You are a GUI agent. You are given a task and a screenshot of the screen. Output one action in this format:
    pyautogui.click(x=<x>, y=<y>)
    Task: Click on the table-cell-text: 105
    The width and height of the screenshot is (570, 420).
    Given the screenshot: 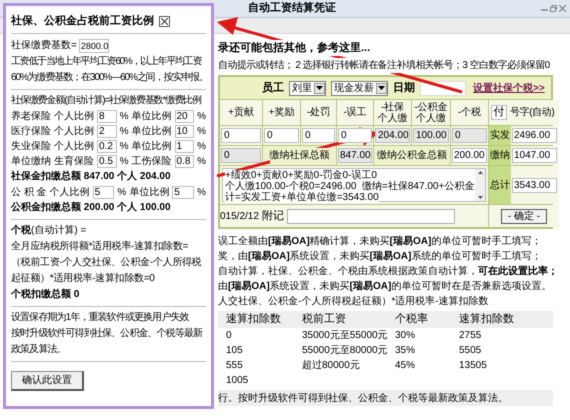 What is the action you would take?
    pyautogui.click(x=234, y=351)
    